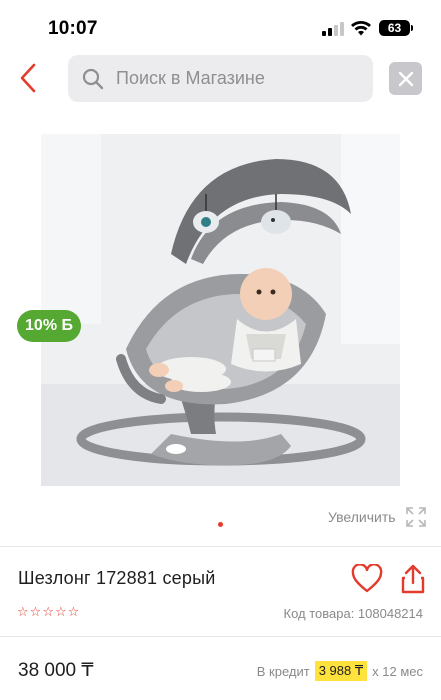 Image resolution: width=441 pixels, height=700 pixels. What do you see at coordinates (73, 28) in the screenshot?
I see `status-time: 10:07` at bounding box center [73, 28].